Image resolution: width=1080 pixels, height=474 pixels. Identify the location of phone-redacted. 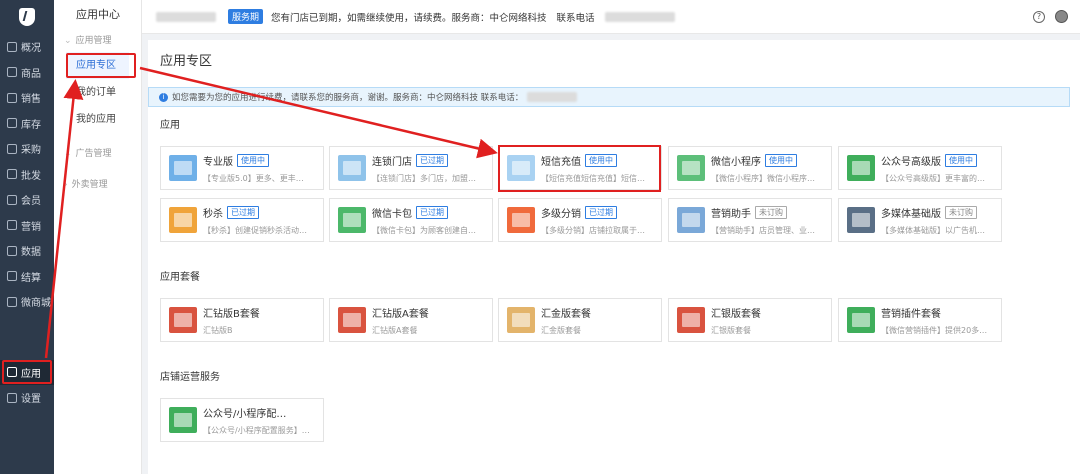
(639, 16).